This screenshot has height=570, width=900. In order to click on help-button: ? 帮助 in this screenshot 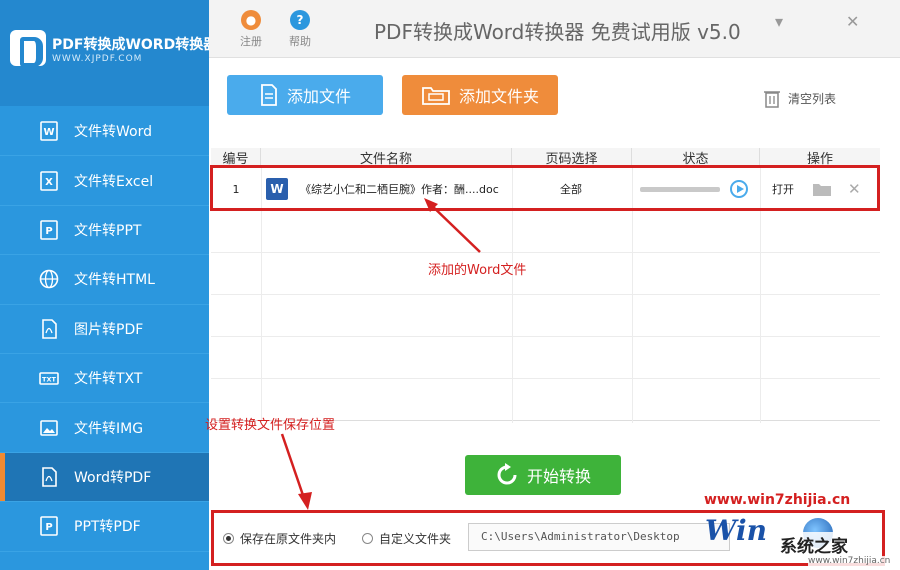, I will do `click(300, 29)`.